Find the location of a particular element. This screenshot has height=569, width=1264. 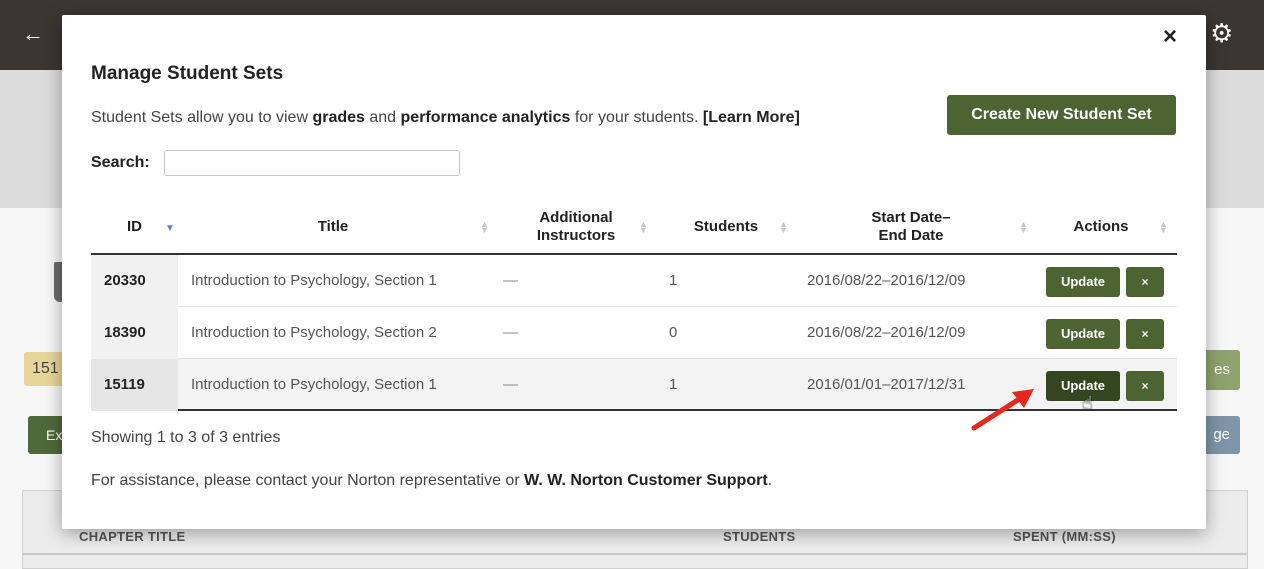

column-header-actions: Actions is located at coordinates (1101, 227).